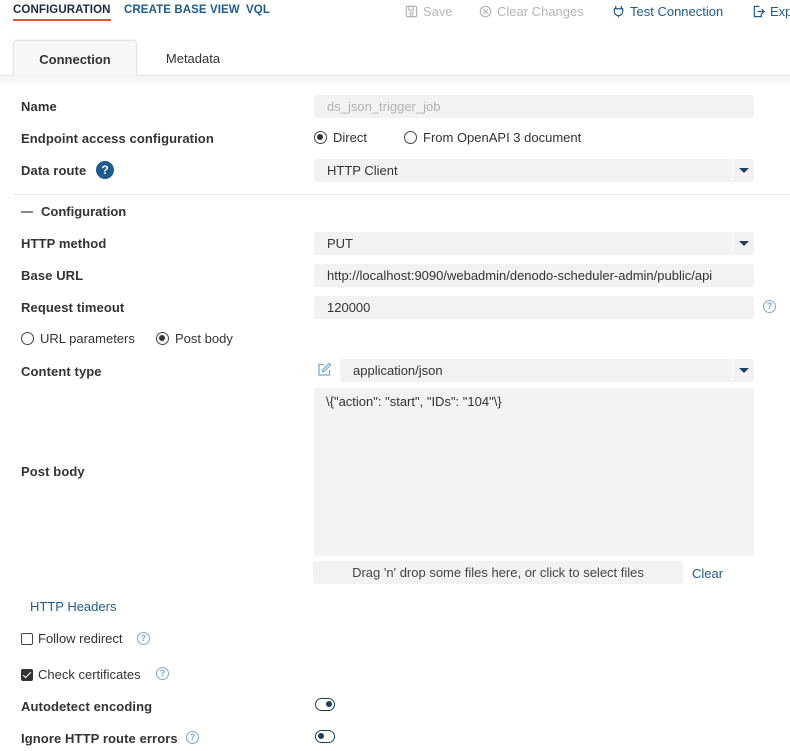  I want to click on http-method-value: PUT, so click(340, 243).